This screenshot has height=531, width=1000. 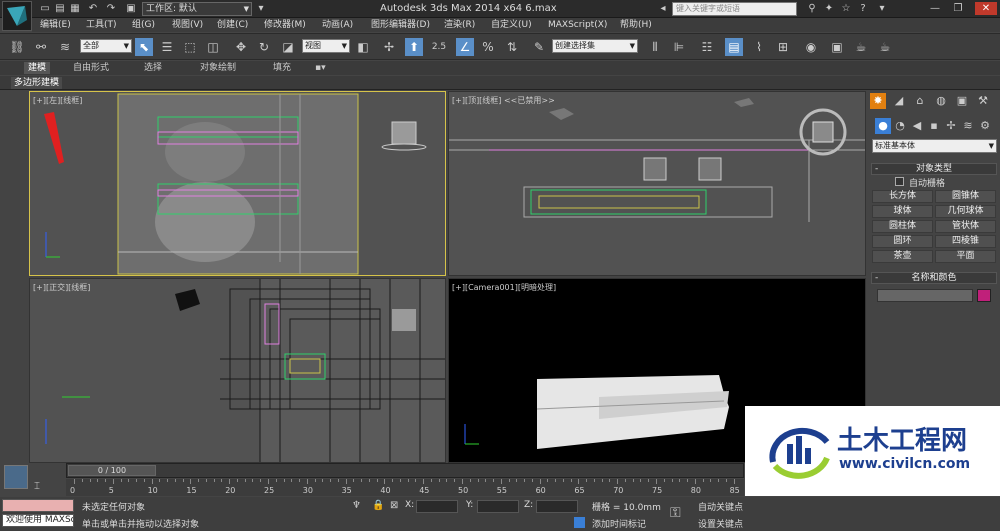 I want to click on lights-icon: ◀, so click(x=917, y=126).